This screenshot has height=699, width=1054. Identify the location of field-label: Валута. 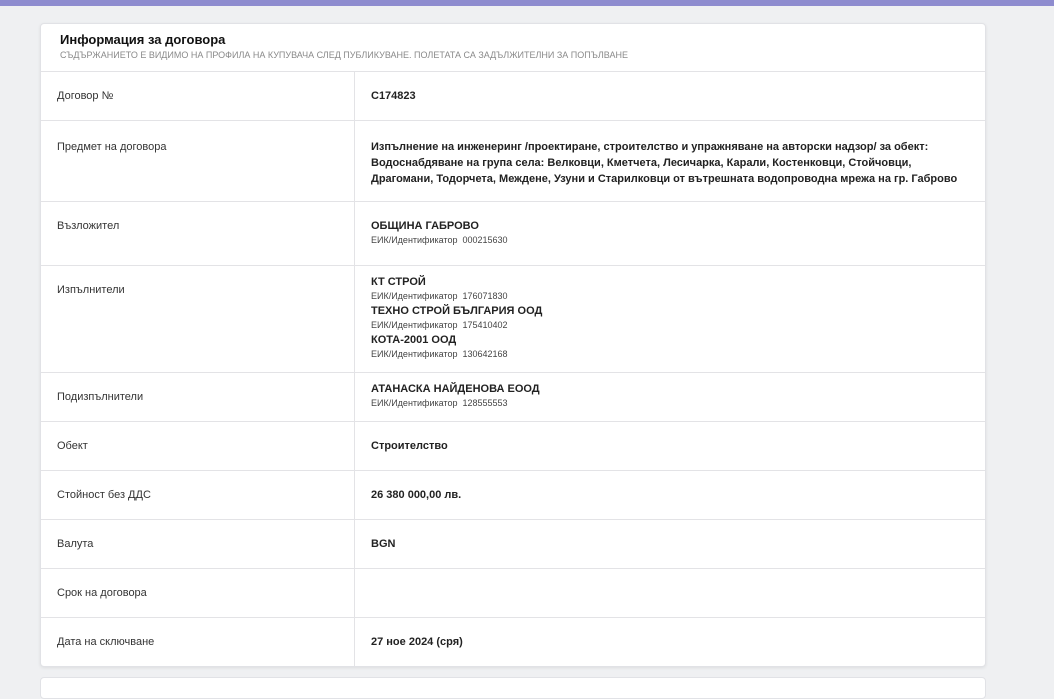
(198, 544).